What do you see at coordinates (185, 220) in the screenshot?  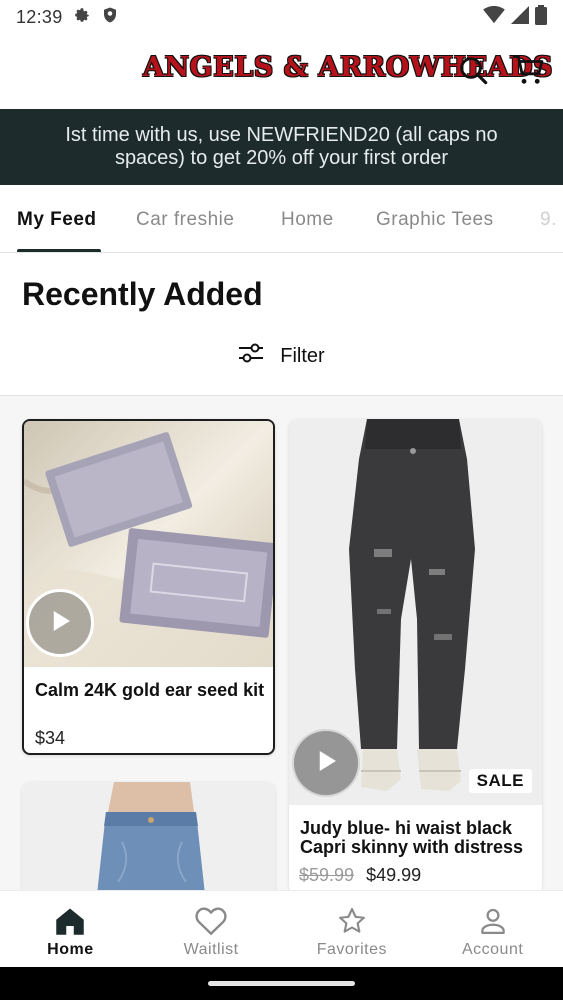 I see `tab-car-freshie: Car freshie` at bounding box center [185, 220].